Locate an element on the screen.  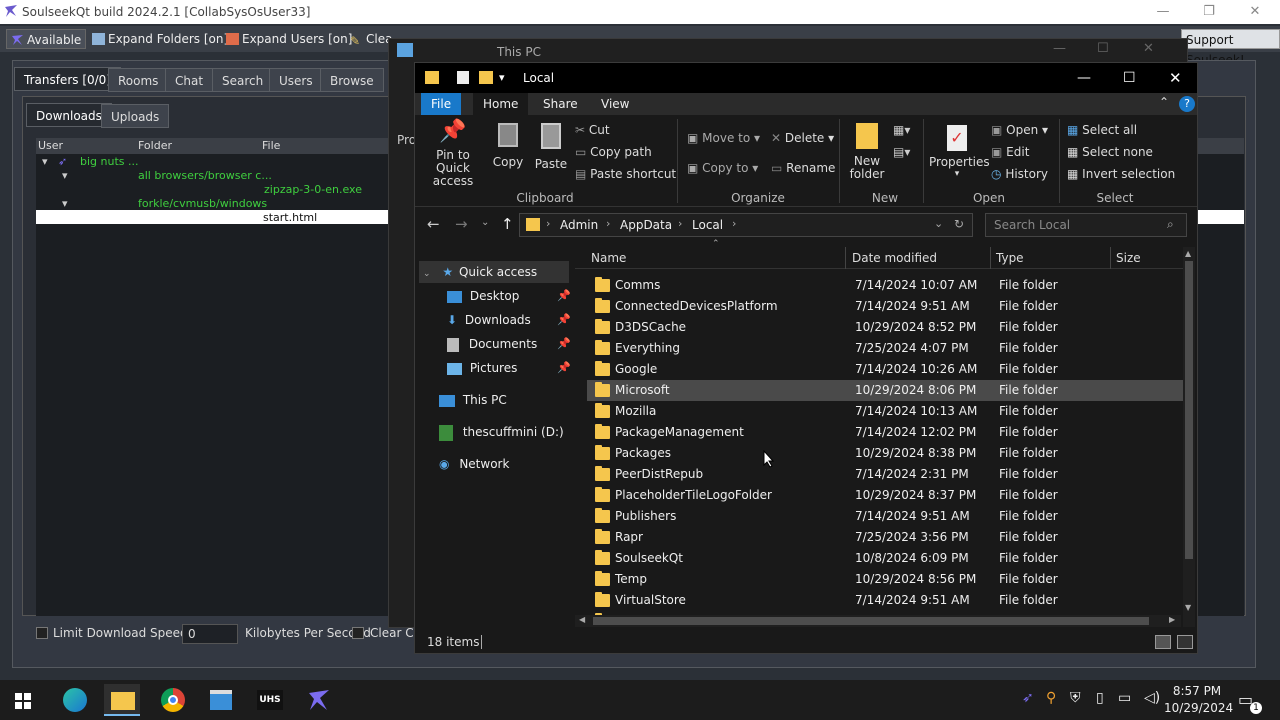
column-user: User is located at coordinates (50, 146).